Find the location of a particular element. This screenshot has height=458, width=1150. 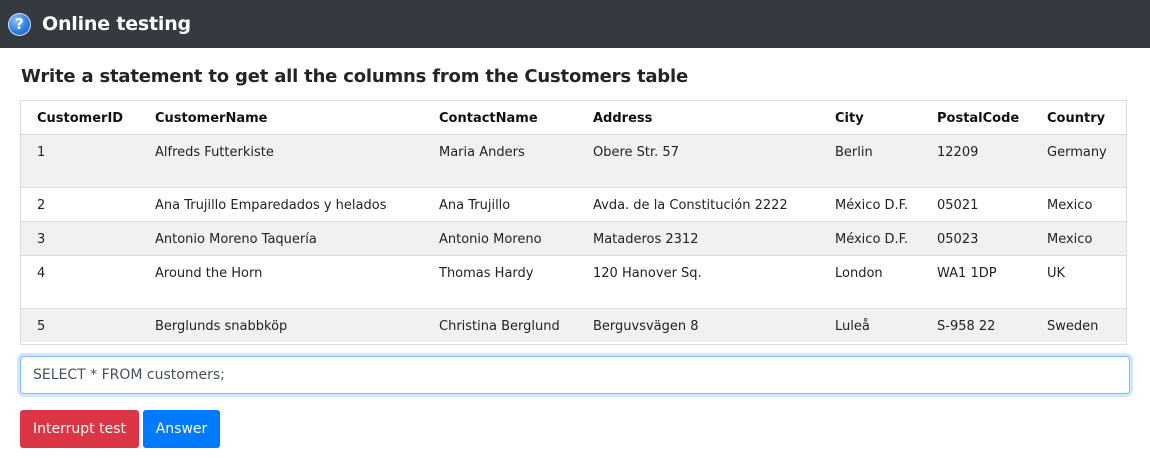

table-cell: Antonio Moreno is located at coordinates (490, 239).